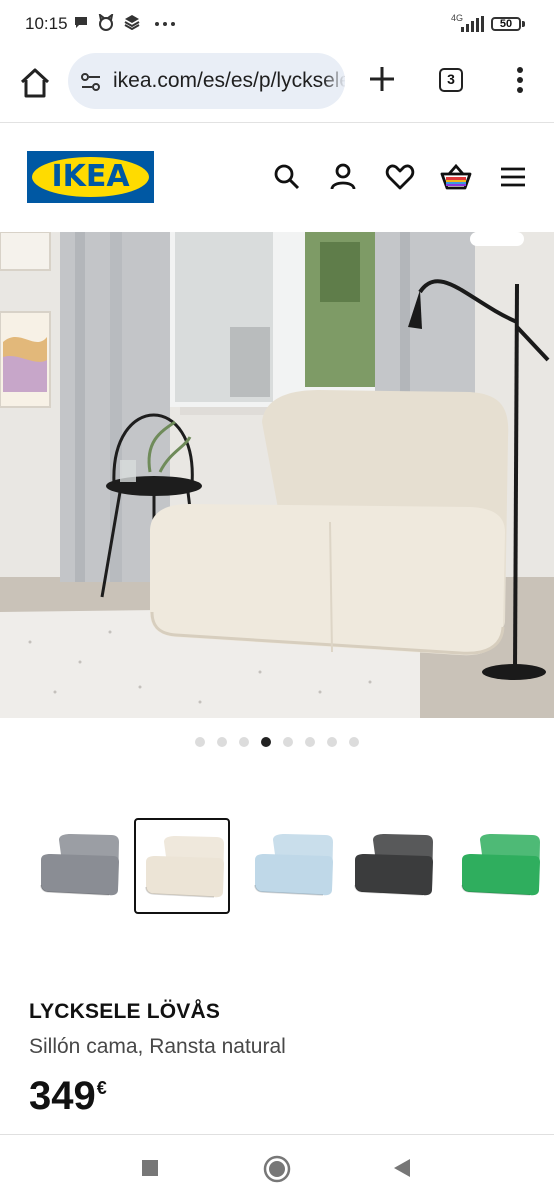 The width and height of the screenshot is (554, 1201). What do you see at coordinates (402, 1168) in the screenshot?
I see `back-button-icon` at bounding box center [402, 1168].